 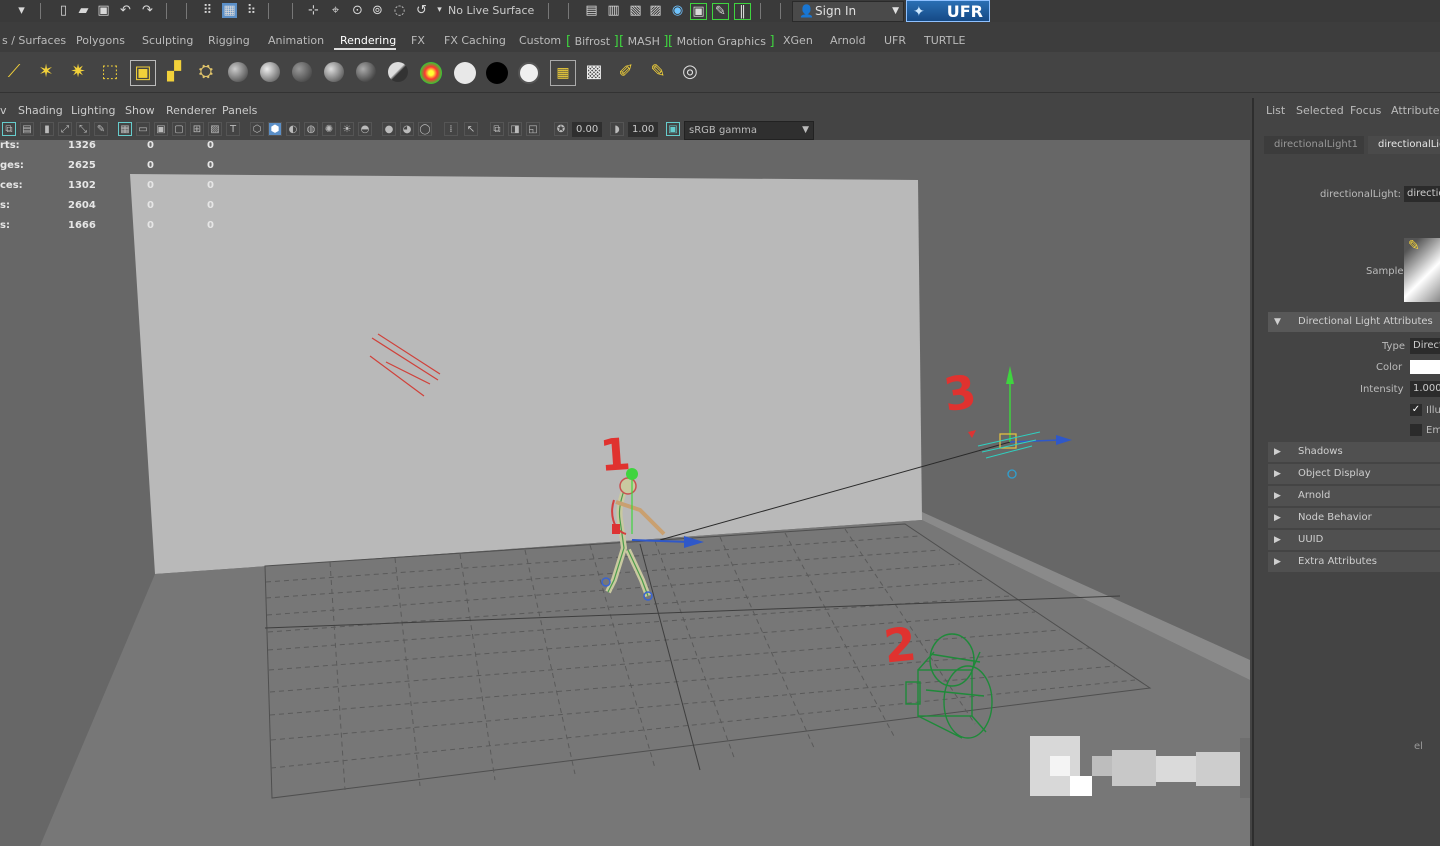 I want to click on motion-blur-icon: ●, so click(x=389, y=129).